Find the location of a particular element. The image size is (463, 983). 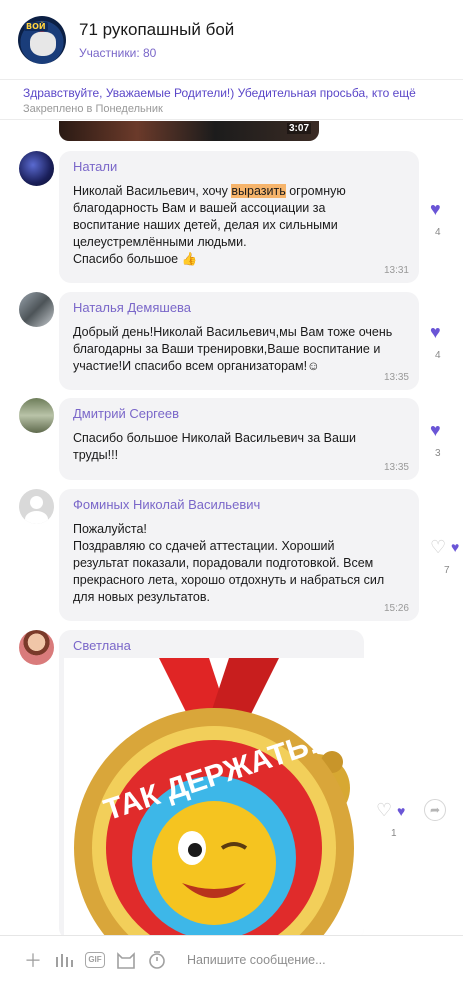

cat-sticker-icon is located at coordinates (126, 960).